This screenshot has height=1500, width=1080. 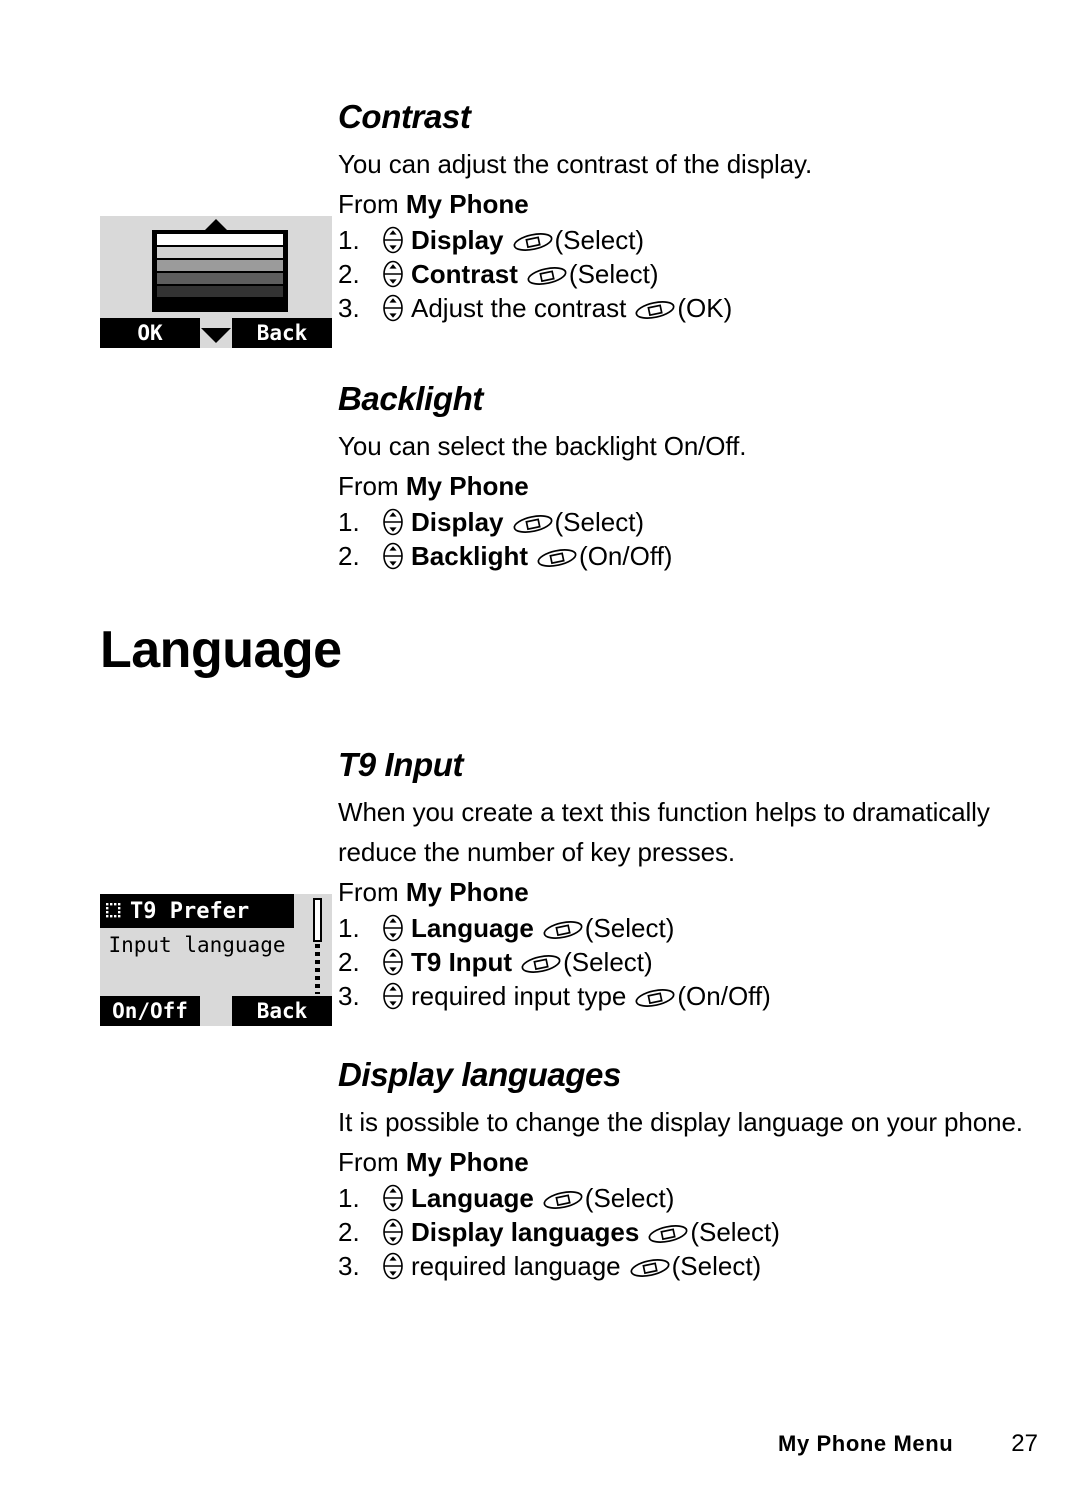 I want to click on section-title: Contrast, so click(x=404, y=116).